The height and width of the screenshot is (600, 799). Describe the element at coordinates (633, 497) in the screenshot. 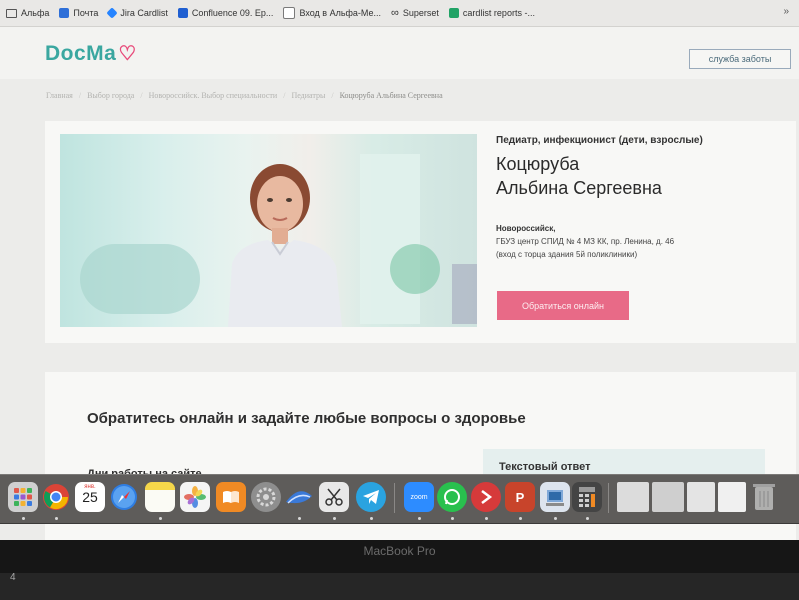

I see `window-thumb-1-icon` at that location.